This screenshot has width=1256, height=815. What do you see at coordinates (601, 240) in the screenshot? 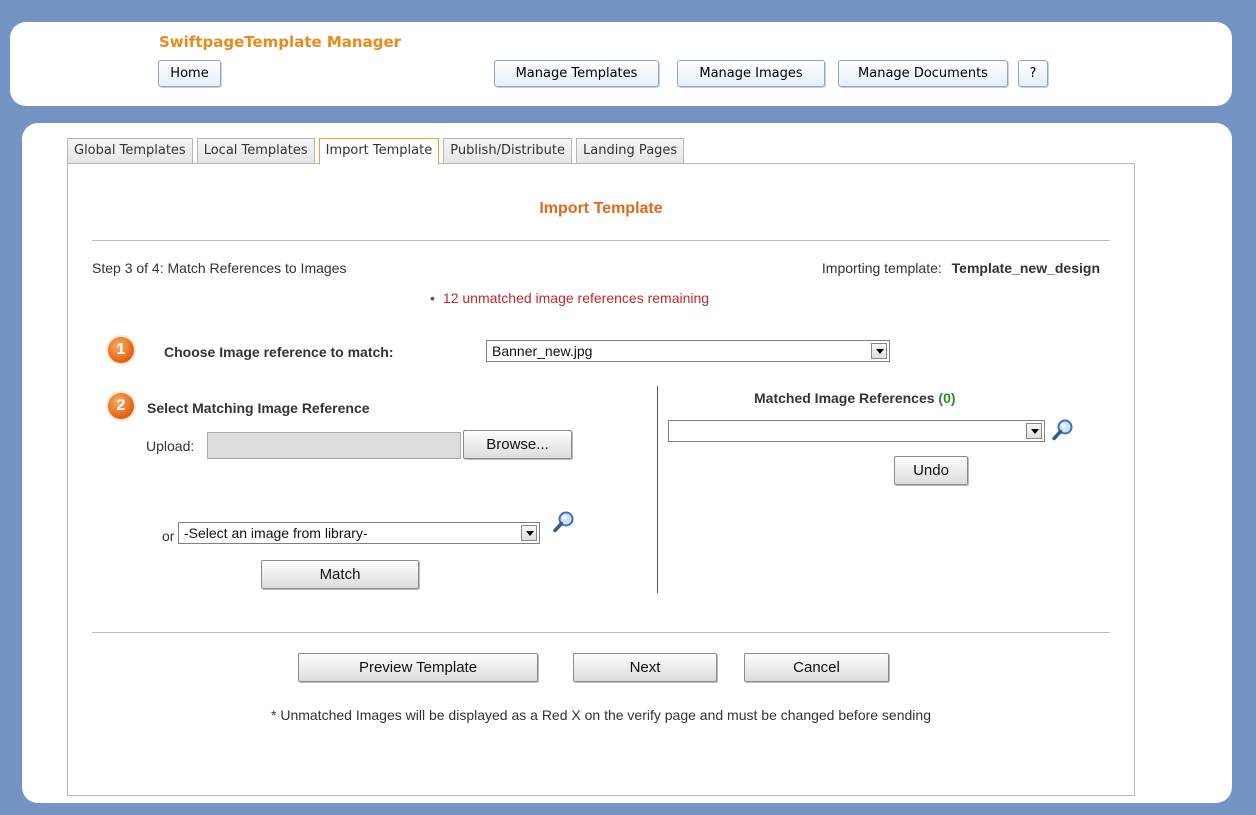
I see `heading-divider` at bounding box center [601, 240].